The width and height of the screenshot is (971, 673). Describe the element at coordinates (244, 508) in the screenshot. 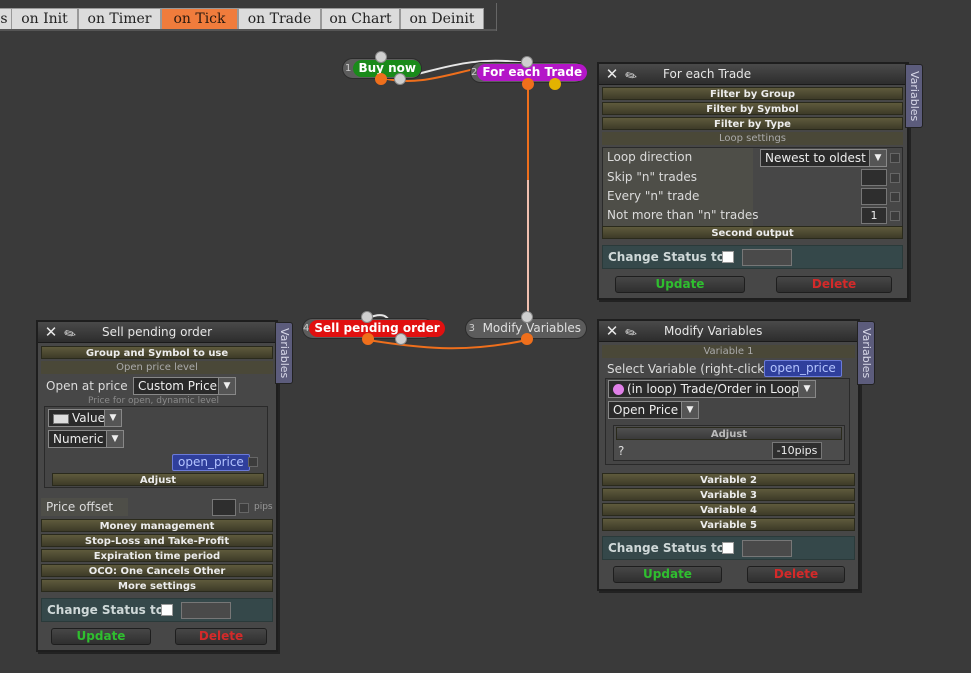

I see `price-offset-checkbox` at that location.